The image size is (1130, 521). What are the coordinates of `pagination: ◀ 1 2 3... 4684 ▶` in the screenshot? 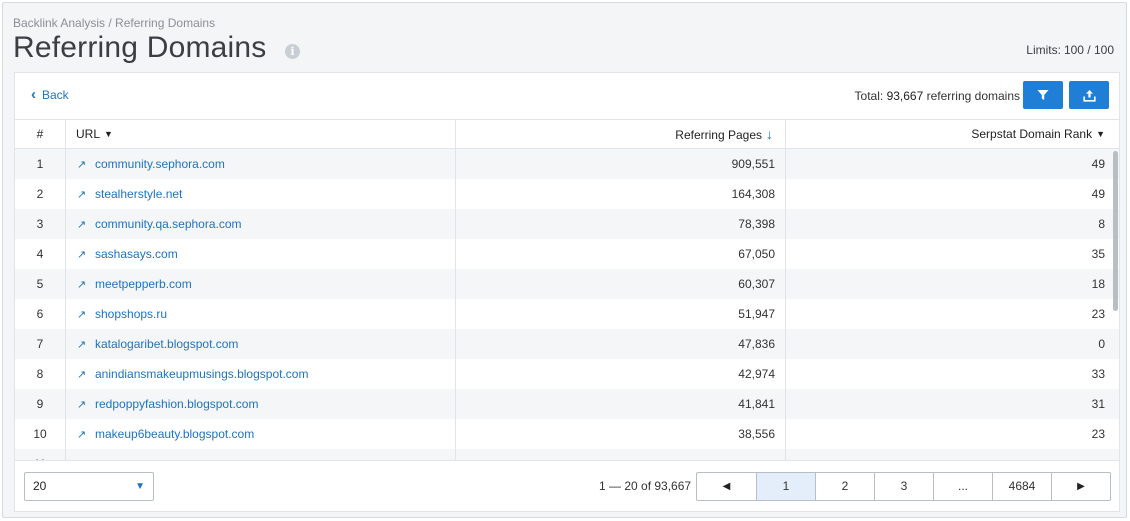 It's located at (903, 486).